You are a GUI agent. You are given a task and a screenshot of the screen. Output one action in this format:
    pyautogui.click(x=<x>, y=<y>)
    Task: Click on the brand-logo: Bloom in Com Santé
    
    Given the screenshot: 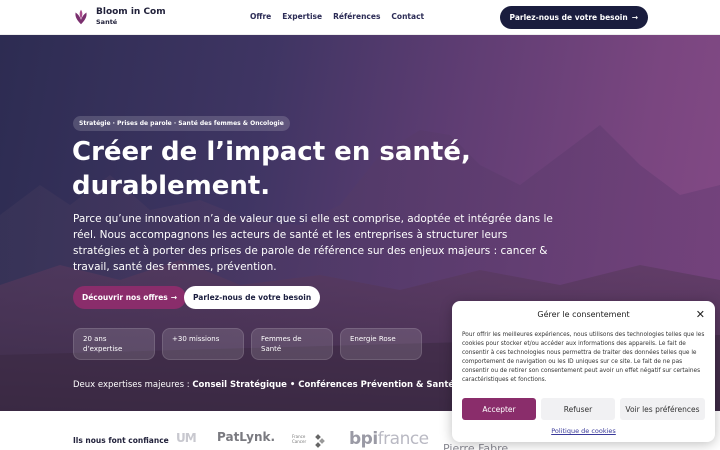 What is the action you would take?
    pyautogui.click(x=119, y=16)
    